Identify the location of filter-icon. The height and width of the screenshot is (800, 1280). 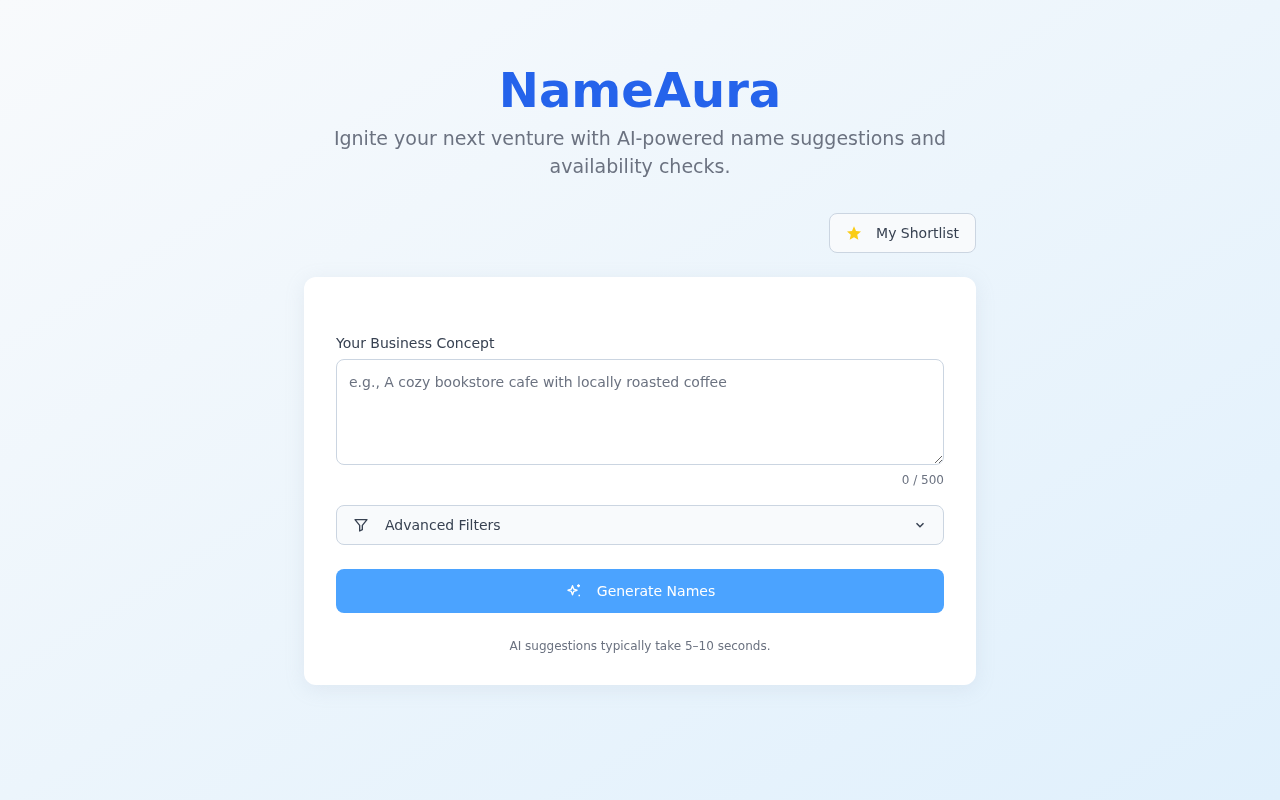
(361, 525).